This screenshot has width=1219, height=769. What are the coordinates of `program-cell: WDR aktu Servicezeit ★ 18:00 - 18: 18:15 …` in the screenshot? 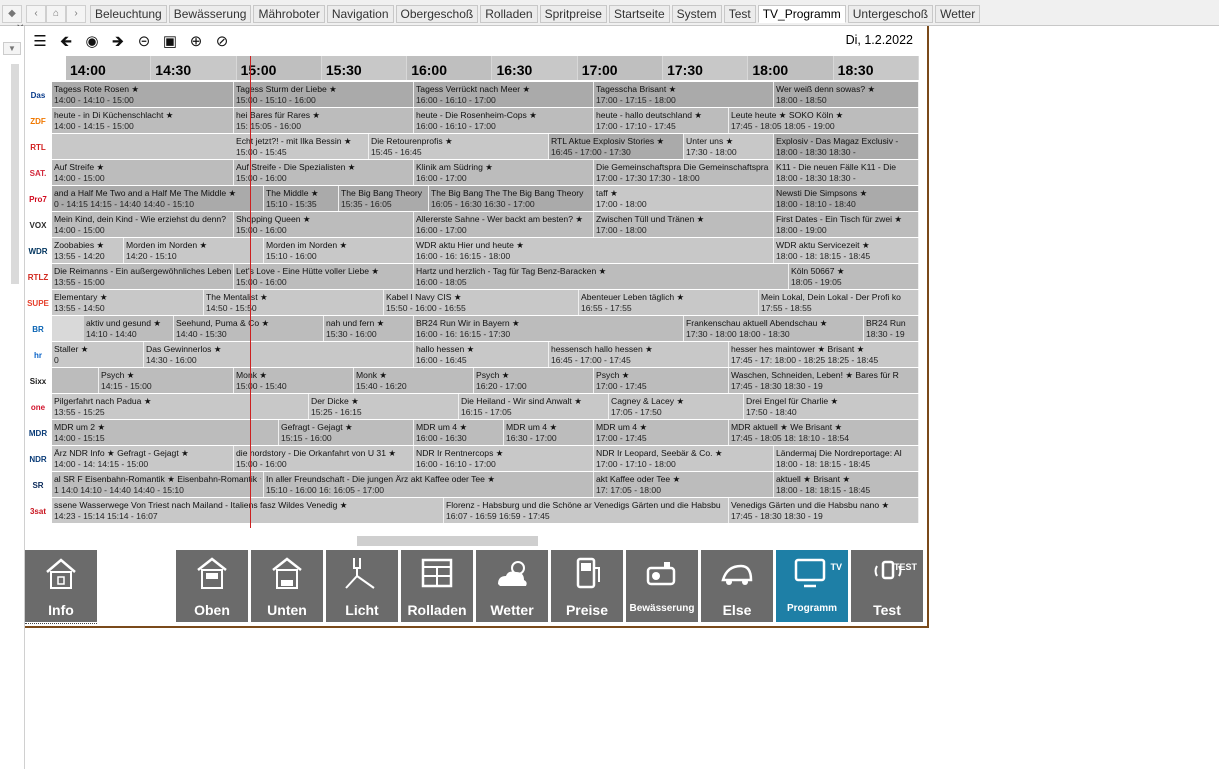 It's located at (846, 250).